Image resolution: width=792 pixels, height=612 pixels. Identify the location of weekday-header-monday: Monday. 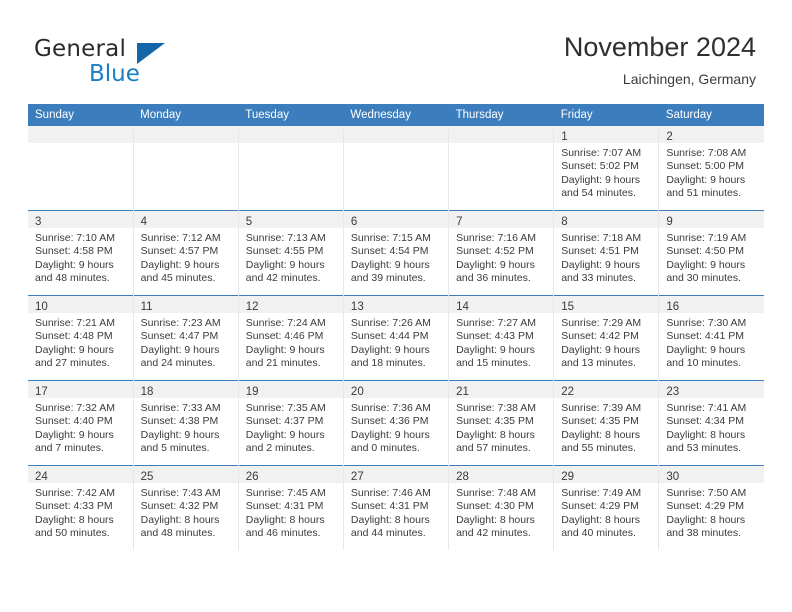
(186, 115).